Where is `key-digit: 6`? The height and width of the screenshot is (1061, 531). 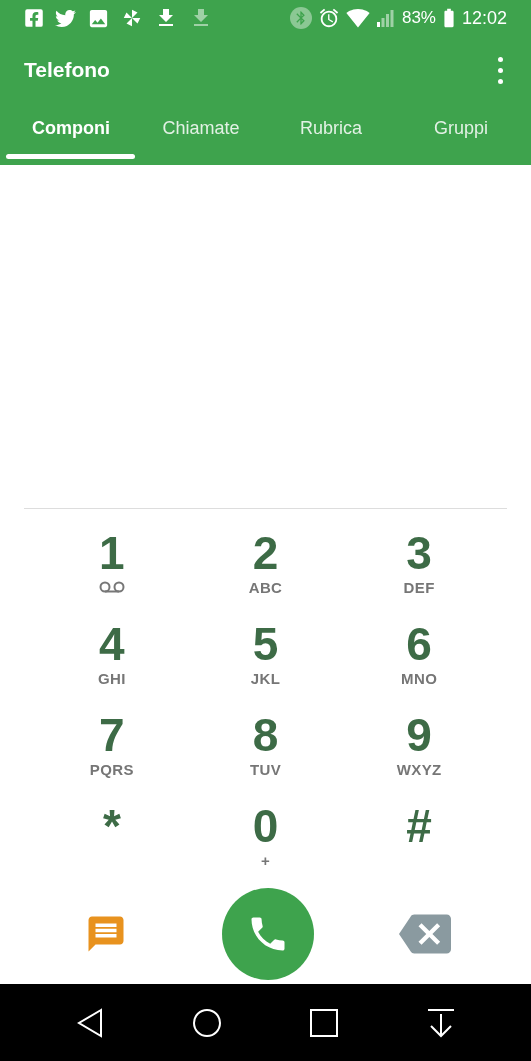 key-digit: 6 is located at coordinates (419, 644).